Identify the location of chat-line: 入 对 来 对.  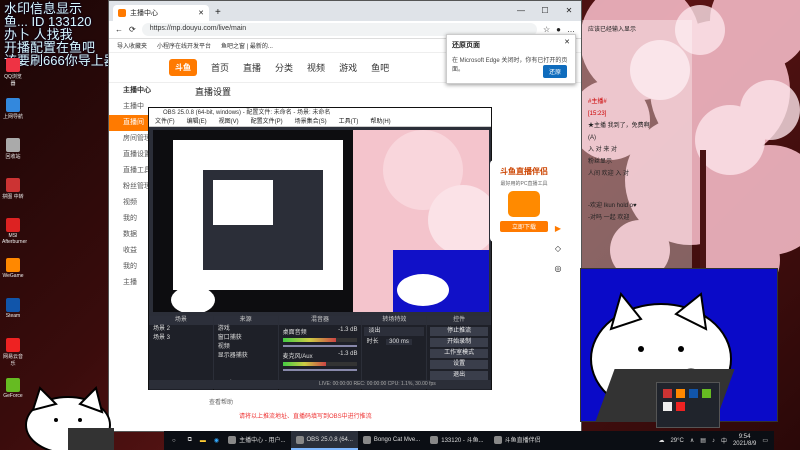
(603, 150).